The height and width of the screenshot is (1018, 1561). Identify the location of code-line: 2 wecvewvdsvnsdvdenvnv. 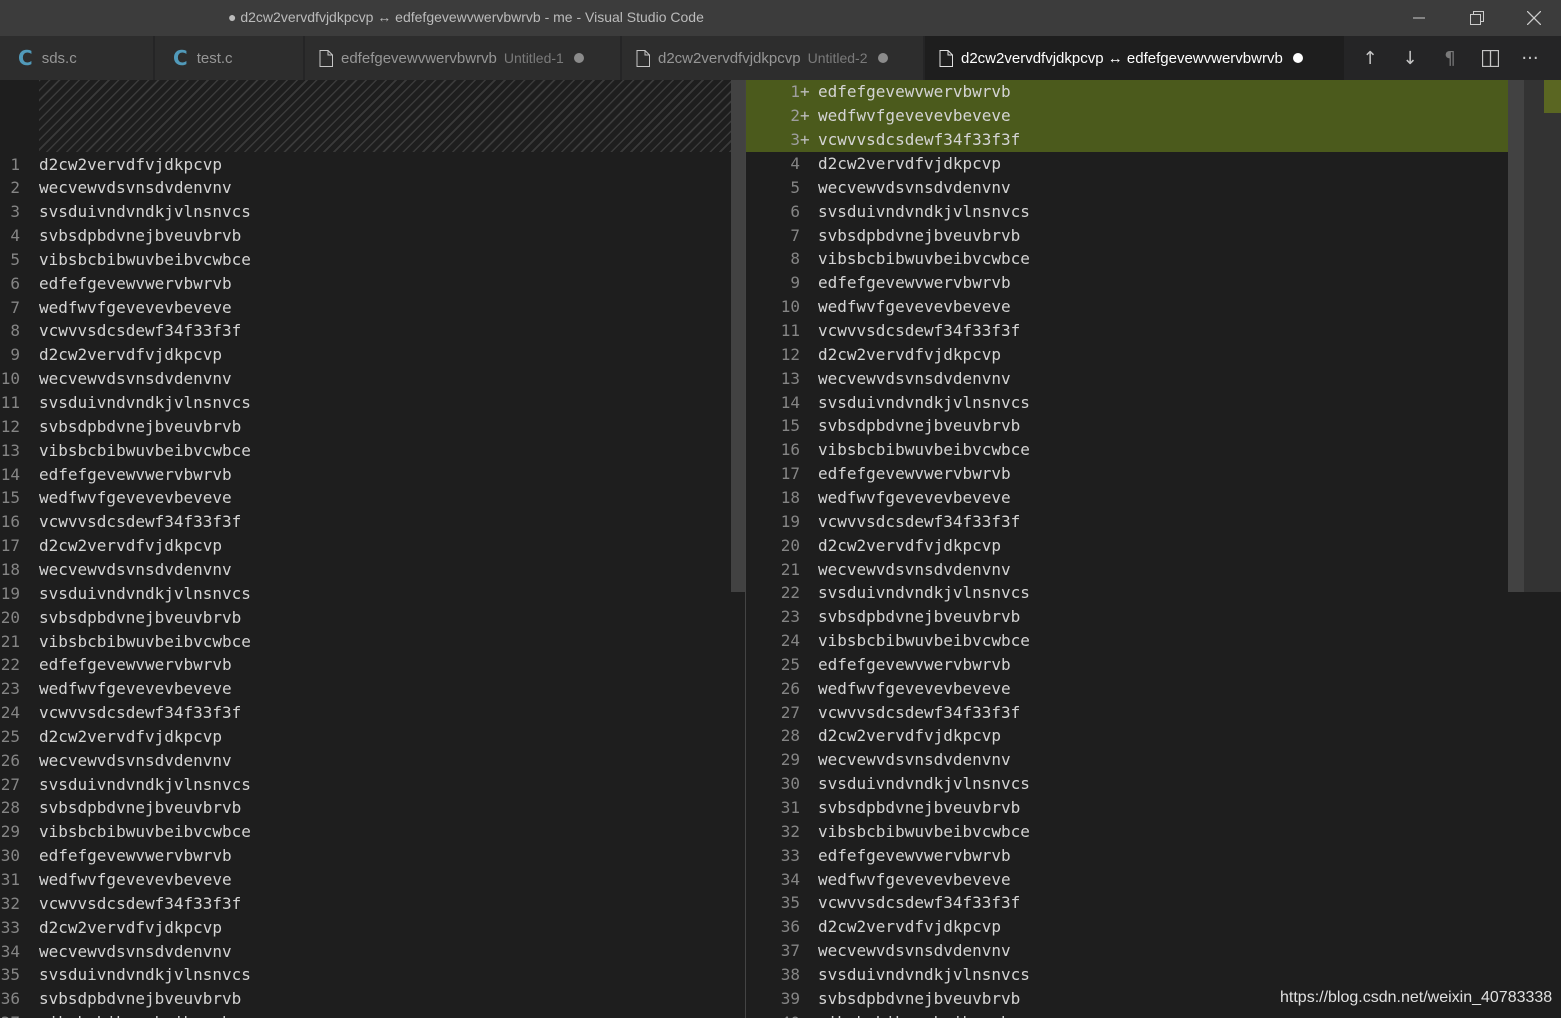
(365, 188).